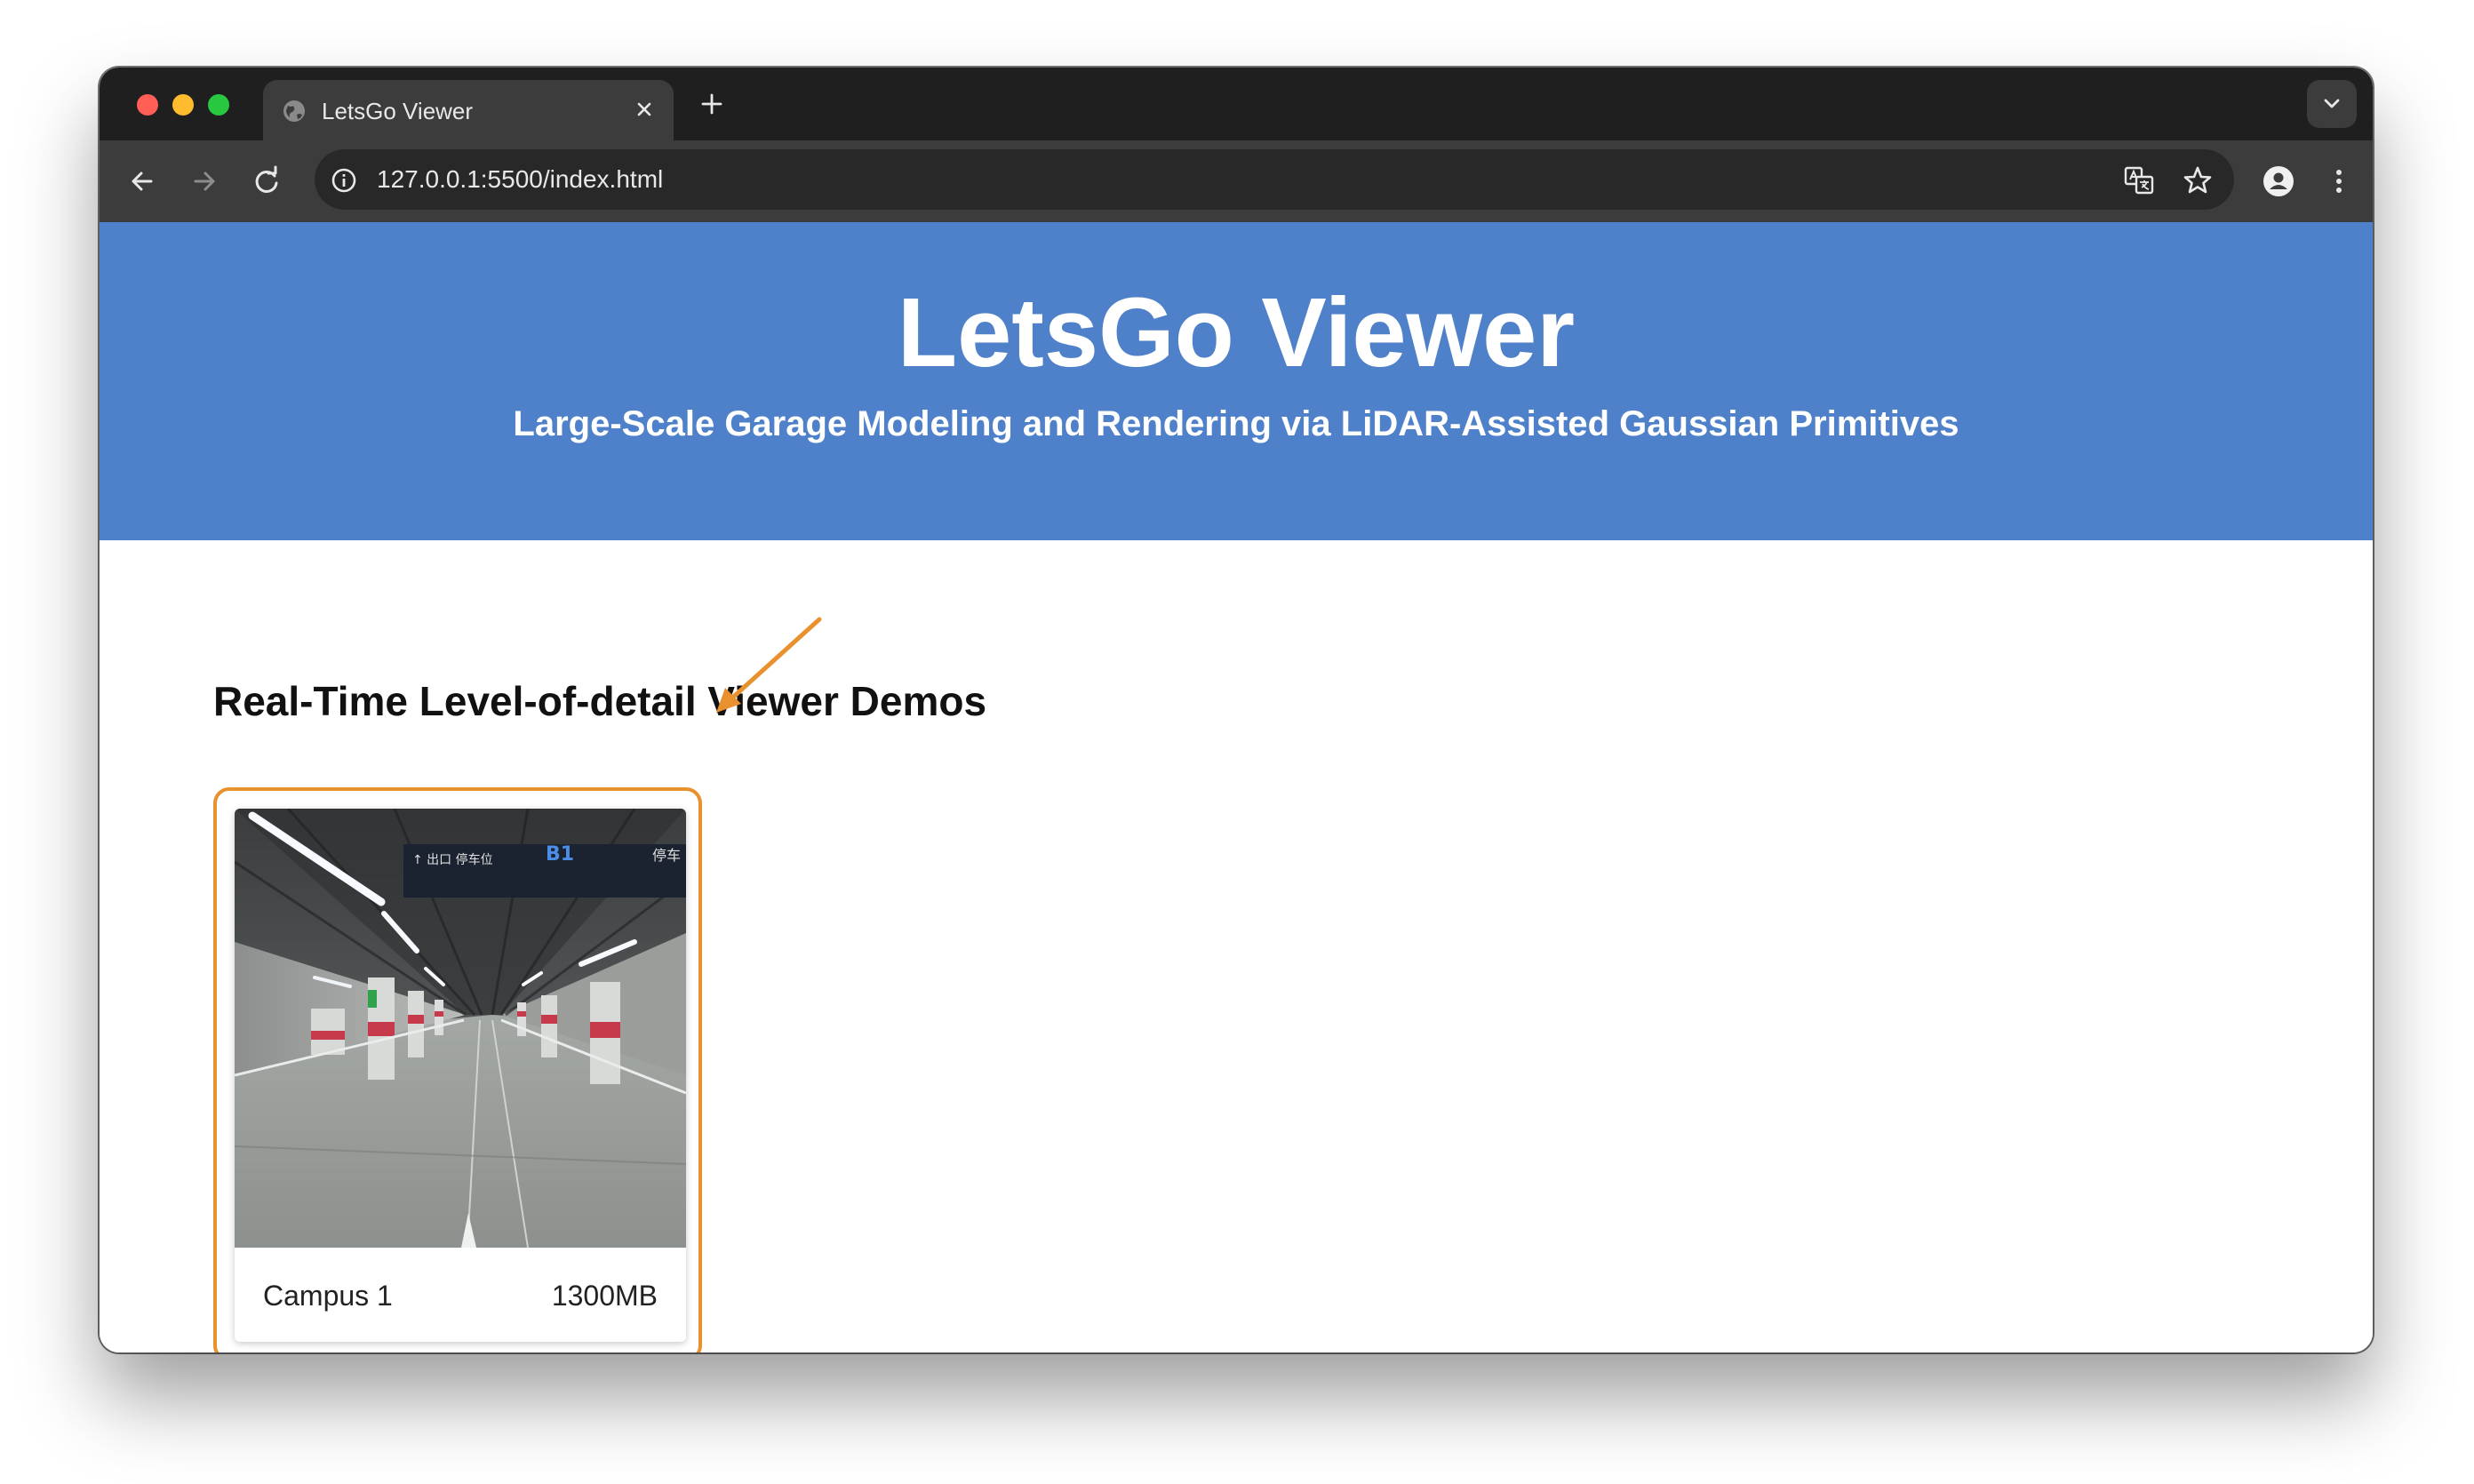  What do you see at coordinates (328, 1296) in the screenshot?
I see `demo-name: Campus 1` at bounding box center [328, 1296].